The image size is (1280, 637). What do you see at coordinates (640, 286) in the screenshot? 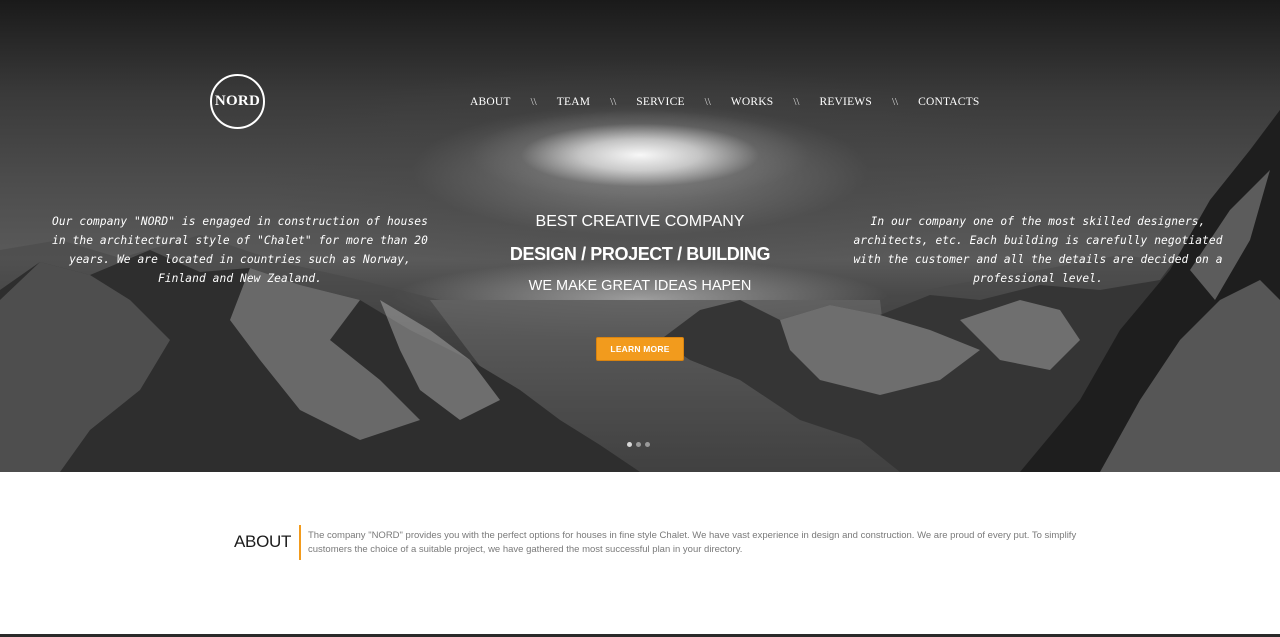
I see `hero-tagline-secondary: WE MAKE GREAT IDEAS HAPEN` at bounding box center [640, 286].